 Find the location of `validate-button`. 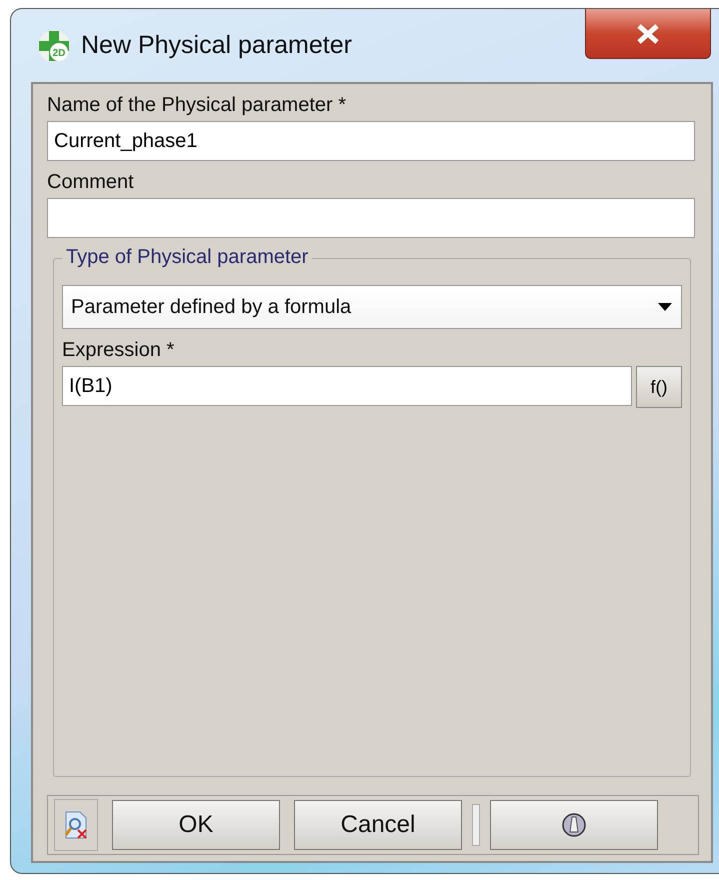

validate-button is located at coordinates (76, 825).